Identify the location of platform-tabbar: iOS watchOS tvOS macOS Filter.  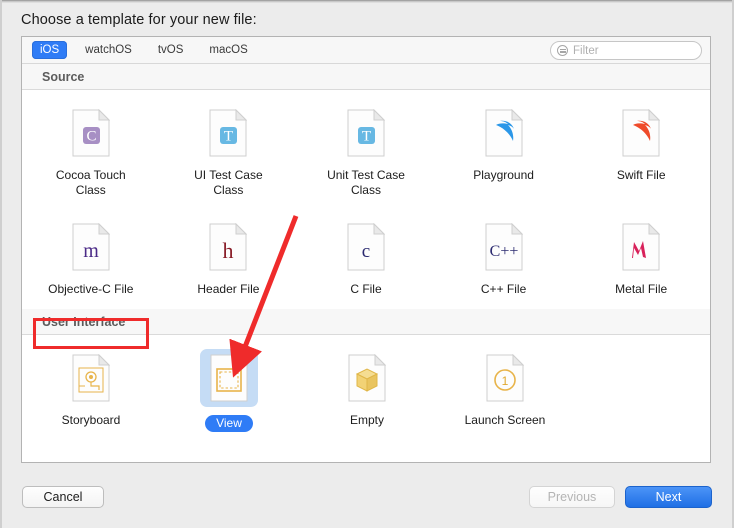
(366, 50).